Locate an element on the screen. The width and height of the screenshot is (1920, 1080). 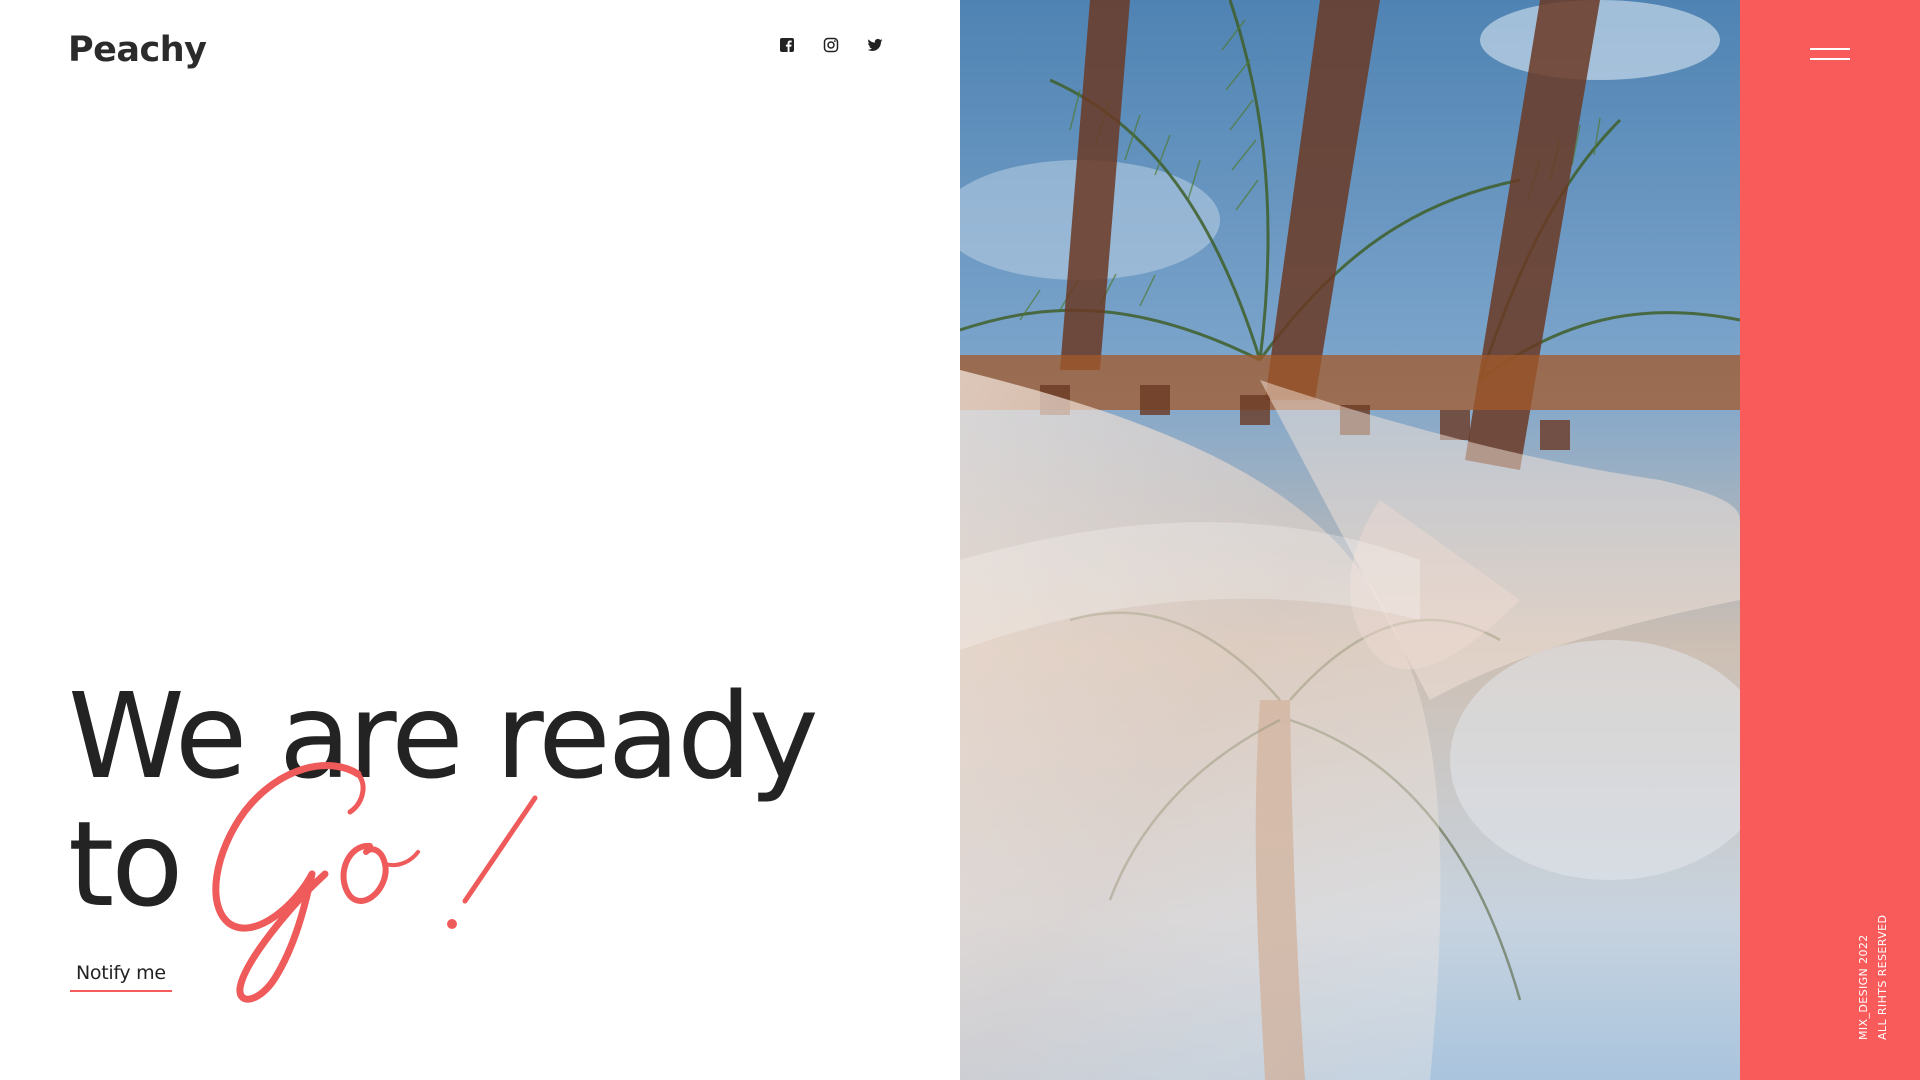
instagram-icon is located at coordinates (831, 45).